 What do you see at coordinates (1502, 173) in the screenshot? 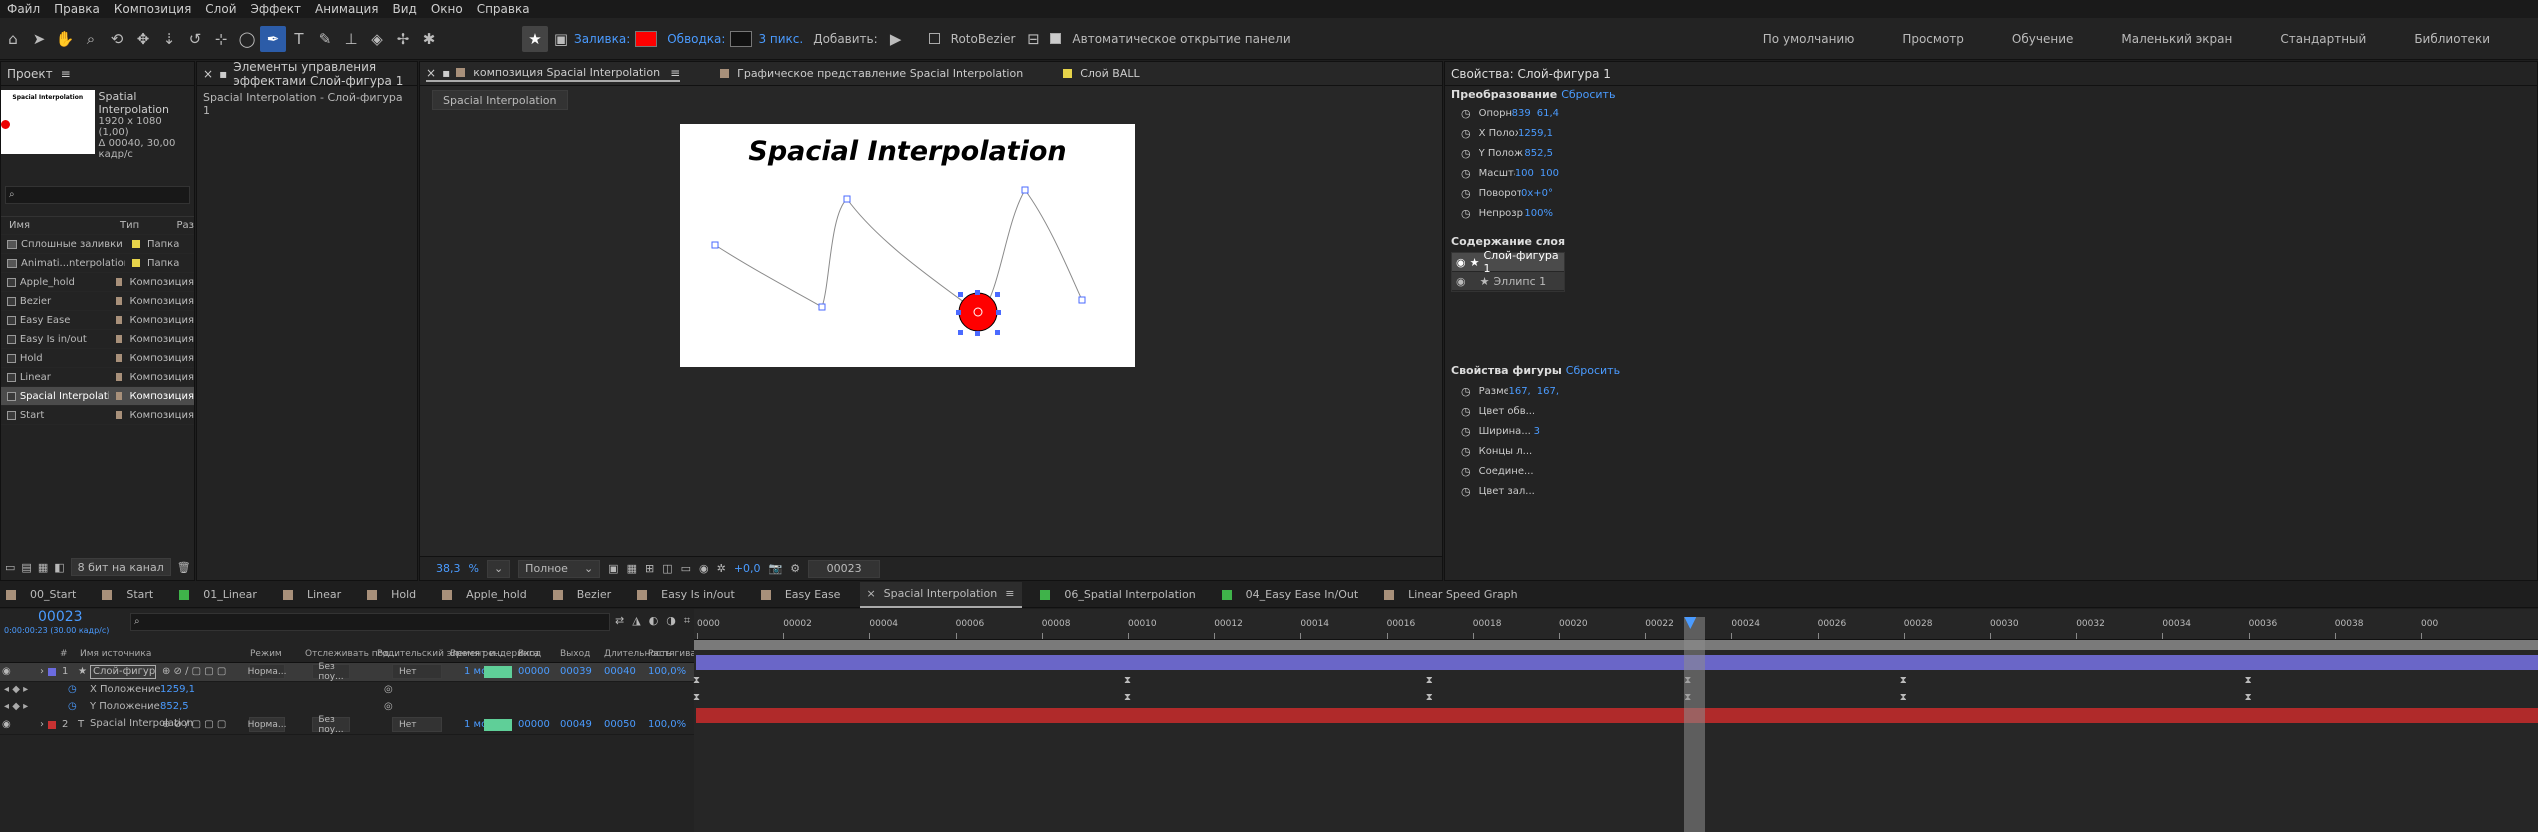
I see `property-row: ◷Масштаб100100` at bounding box center [1502, 173].